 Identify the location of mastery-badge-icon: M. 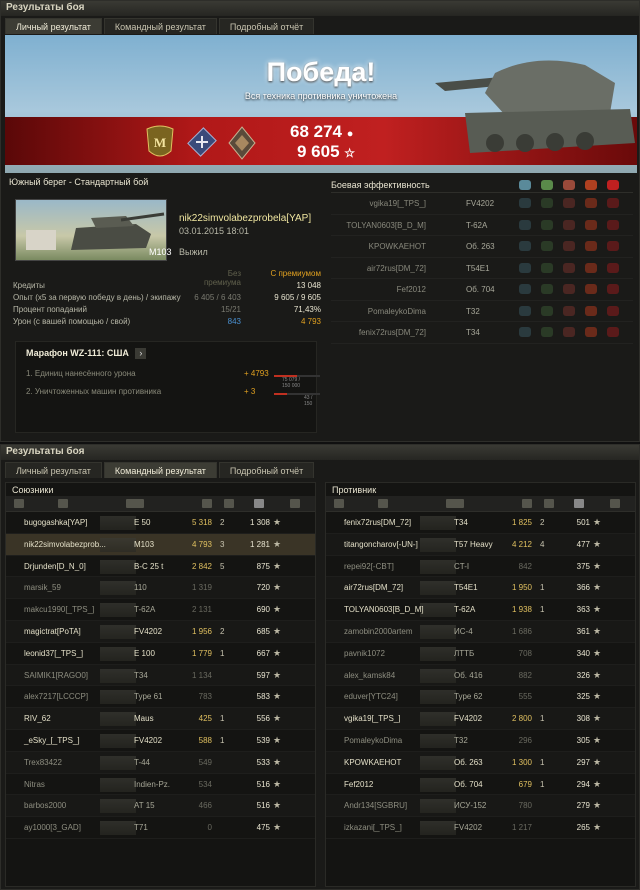
(160, 143).